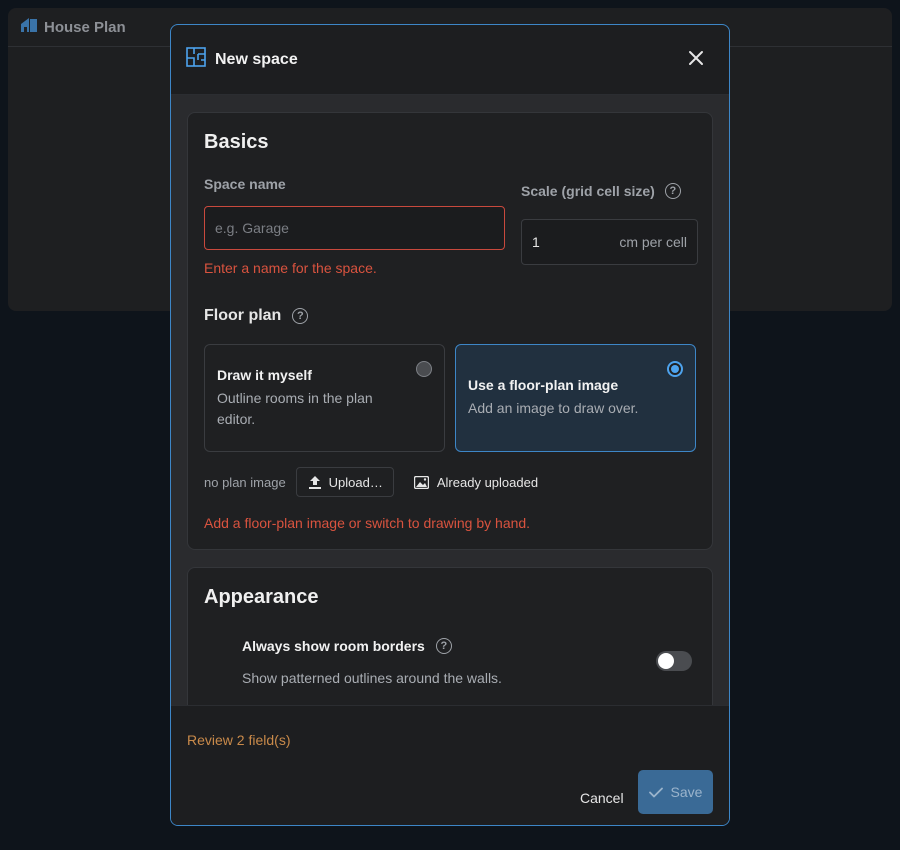 The height and width of the screenshot is (850, 900). Describe the element at coordinates (290, 268) in the screenshot. I see `space-name-error: Enter a name for the space.` at that location.